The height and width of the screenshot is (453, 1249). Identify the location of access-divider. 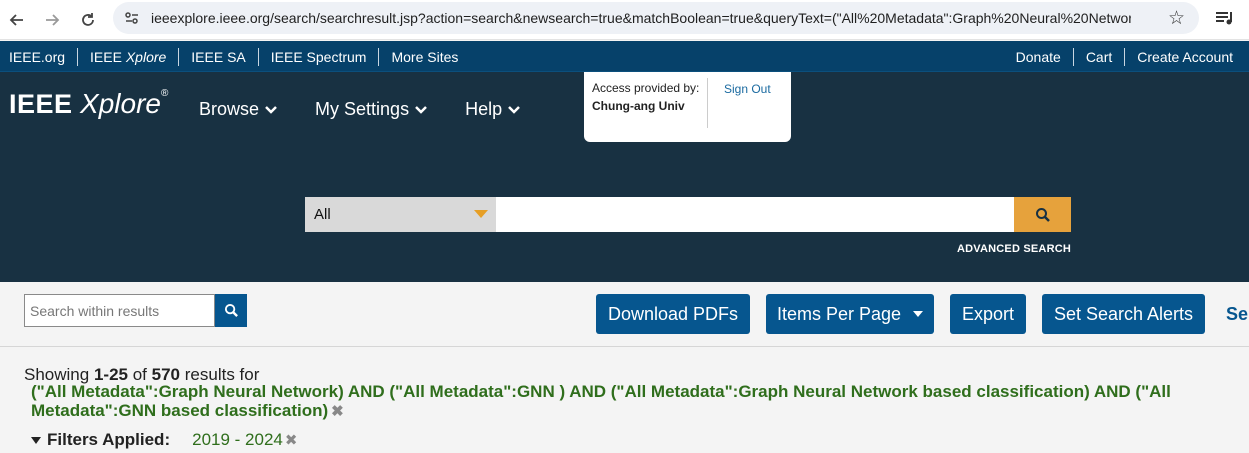
(707, 103).